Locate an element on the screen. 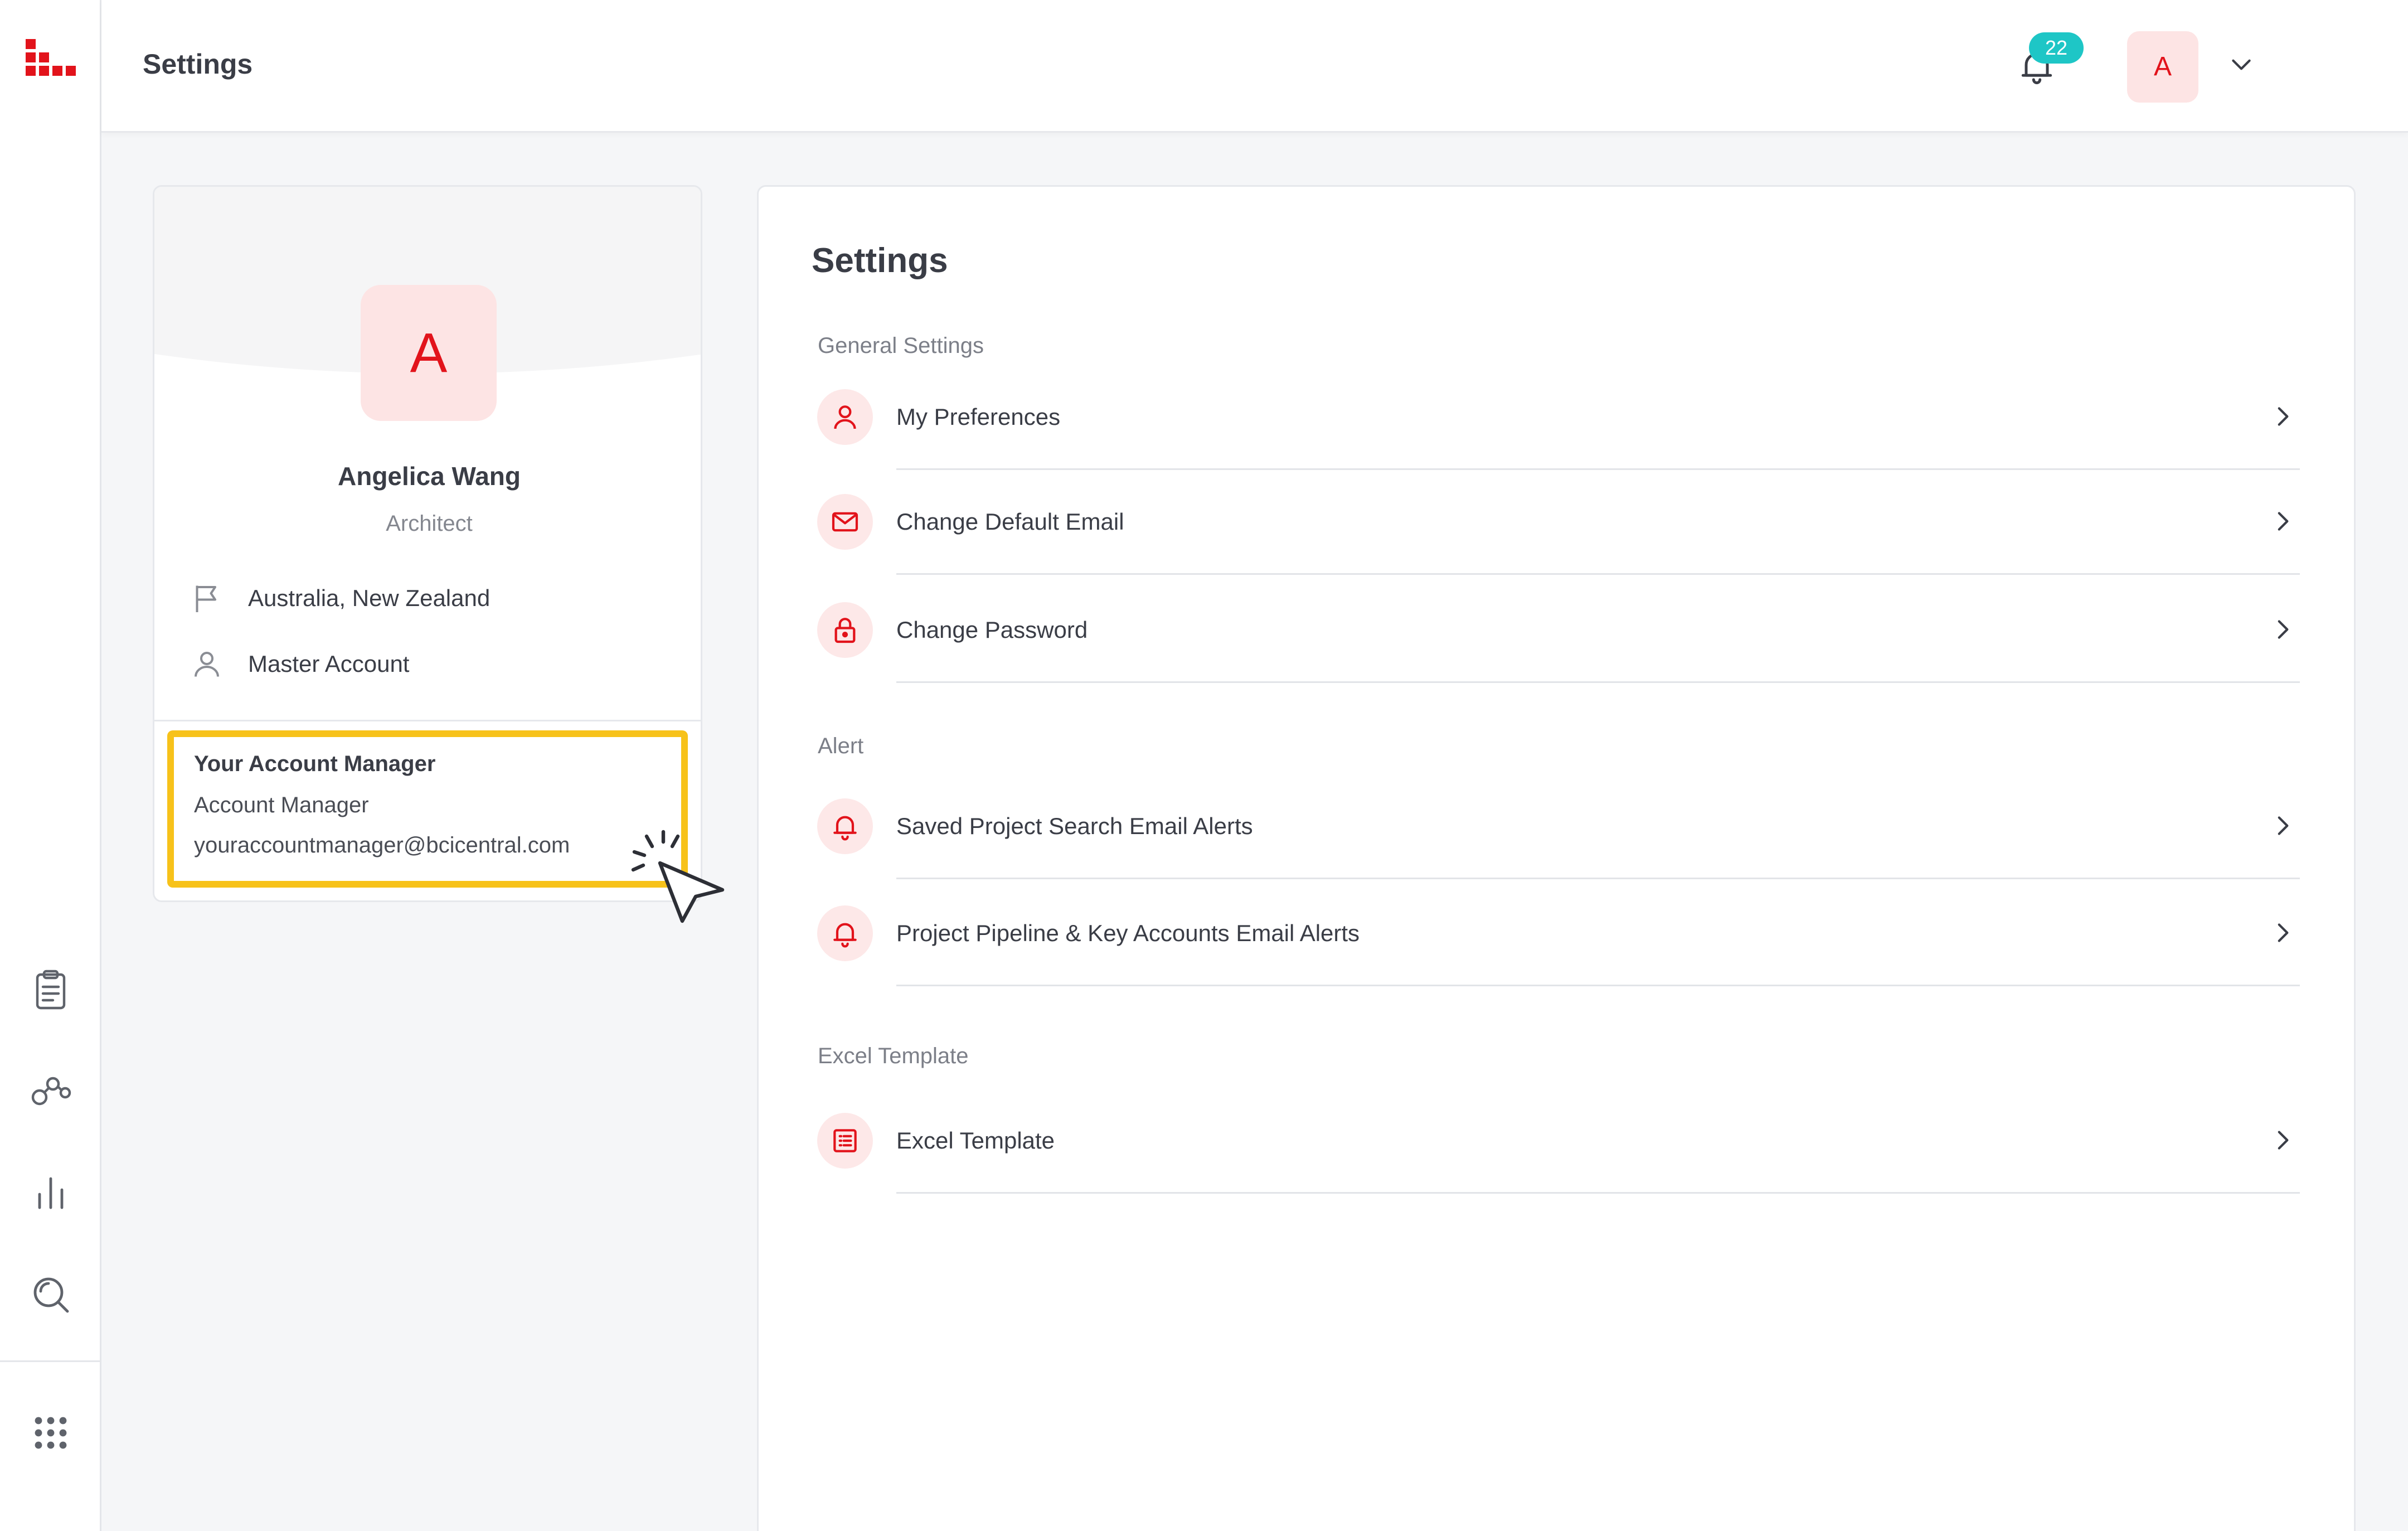  settings-title: Settings is located at coordinates (880, 260).